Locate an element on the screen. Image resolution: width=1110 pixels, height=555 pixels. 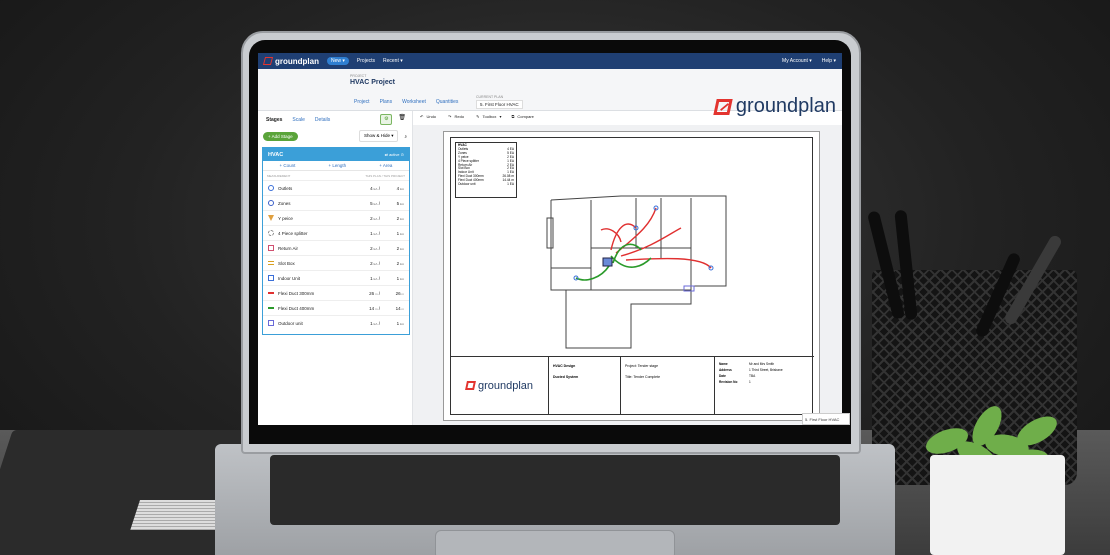
measurement-row: Indoor Unit 1 EA / 1 EA is located at coordinates (336, 277).